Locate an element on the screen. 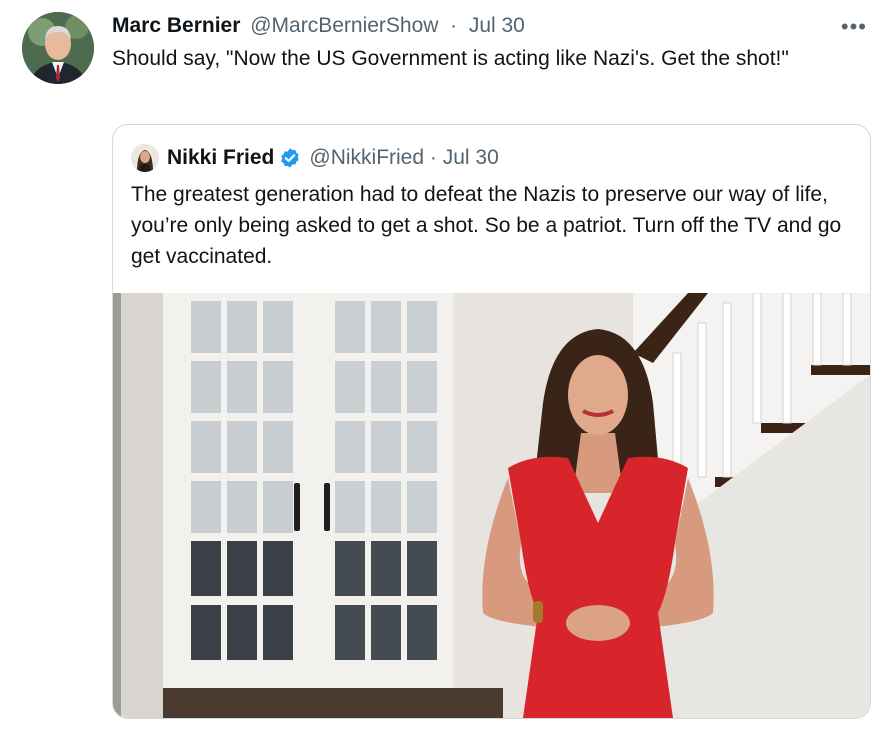 This screenshot has width=889, height=737. more-icon: ••• is located at coordinates (854, 27).